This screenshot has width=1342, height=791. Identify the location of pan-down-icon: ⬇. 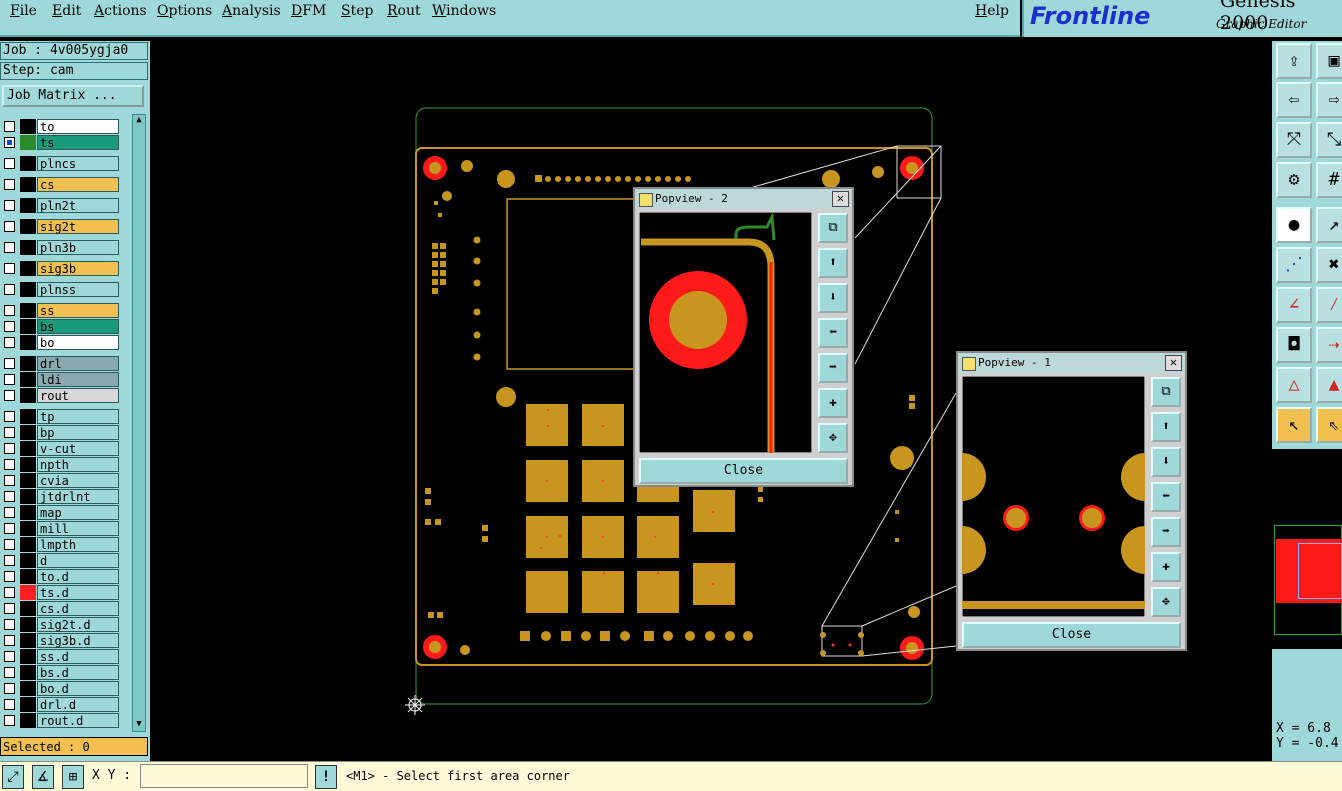
(833, 298).